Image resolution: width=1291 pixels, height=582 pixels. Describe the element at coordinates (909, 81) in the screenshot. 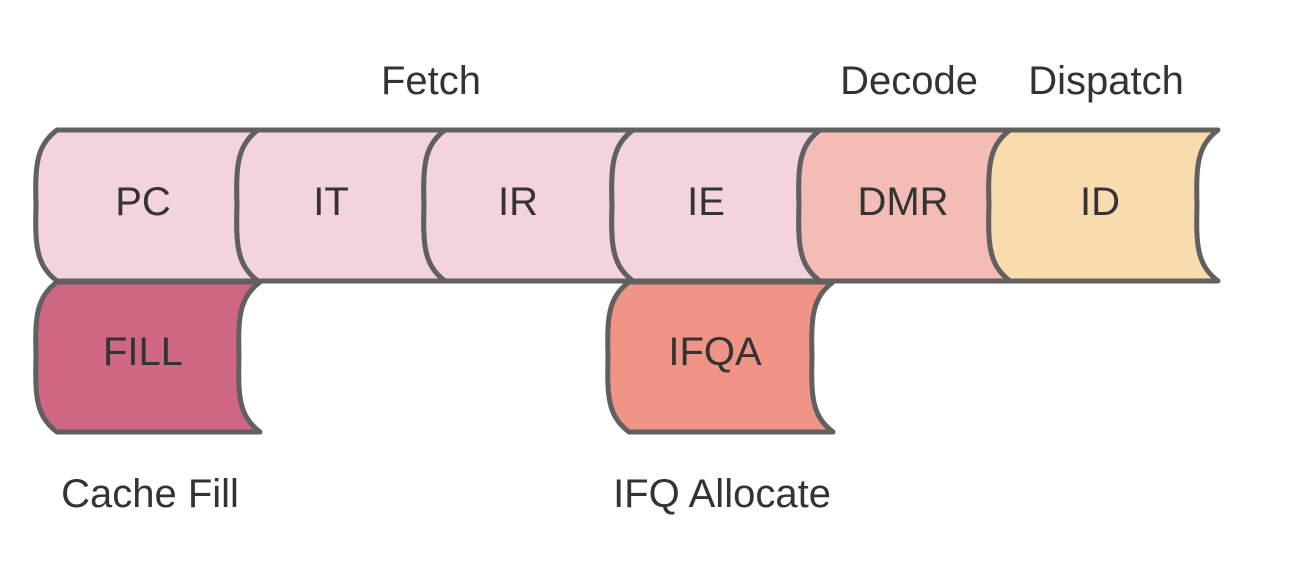

I see `stage-label-decode: Decode` at that location.